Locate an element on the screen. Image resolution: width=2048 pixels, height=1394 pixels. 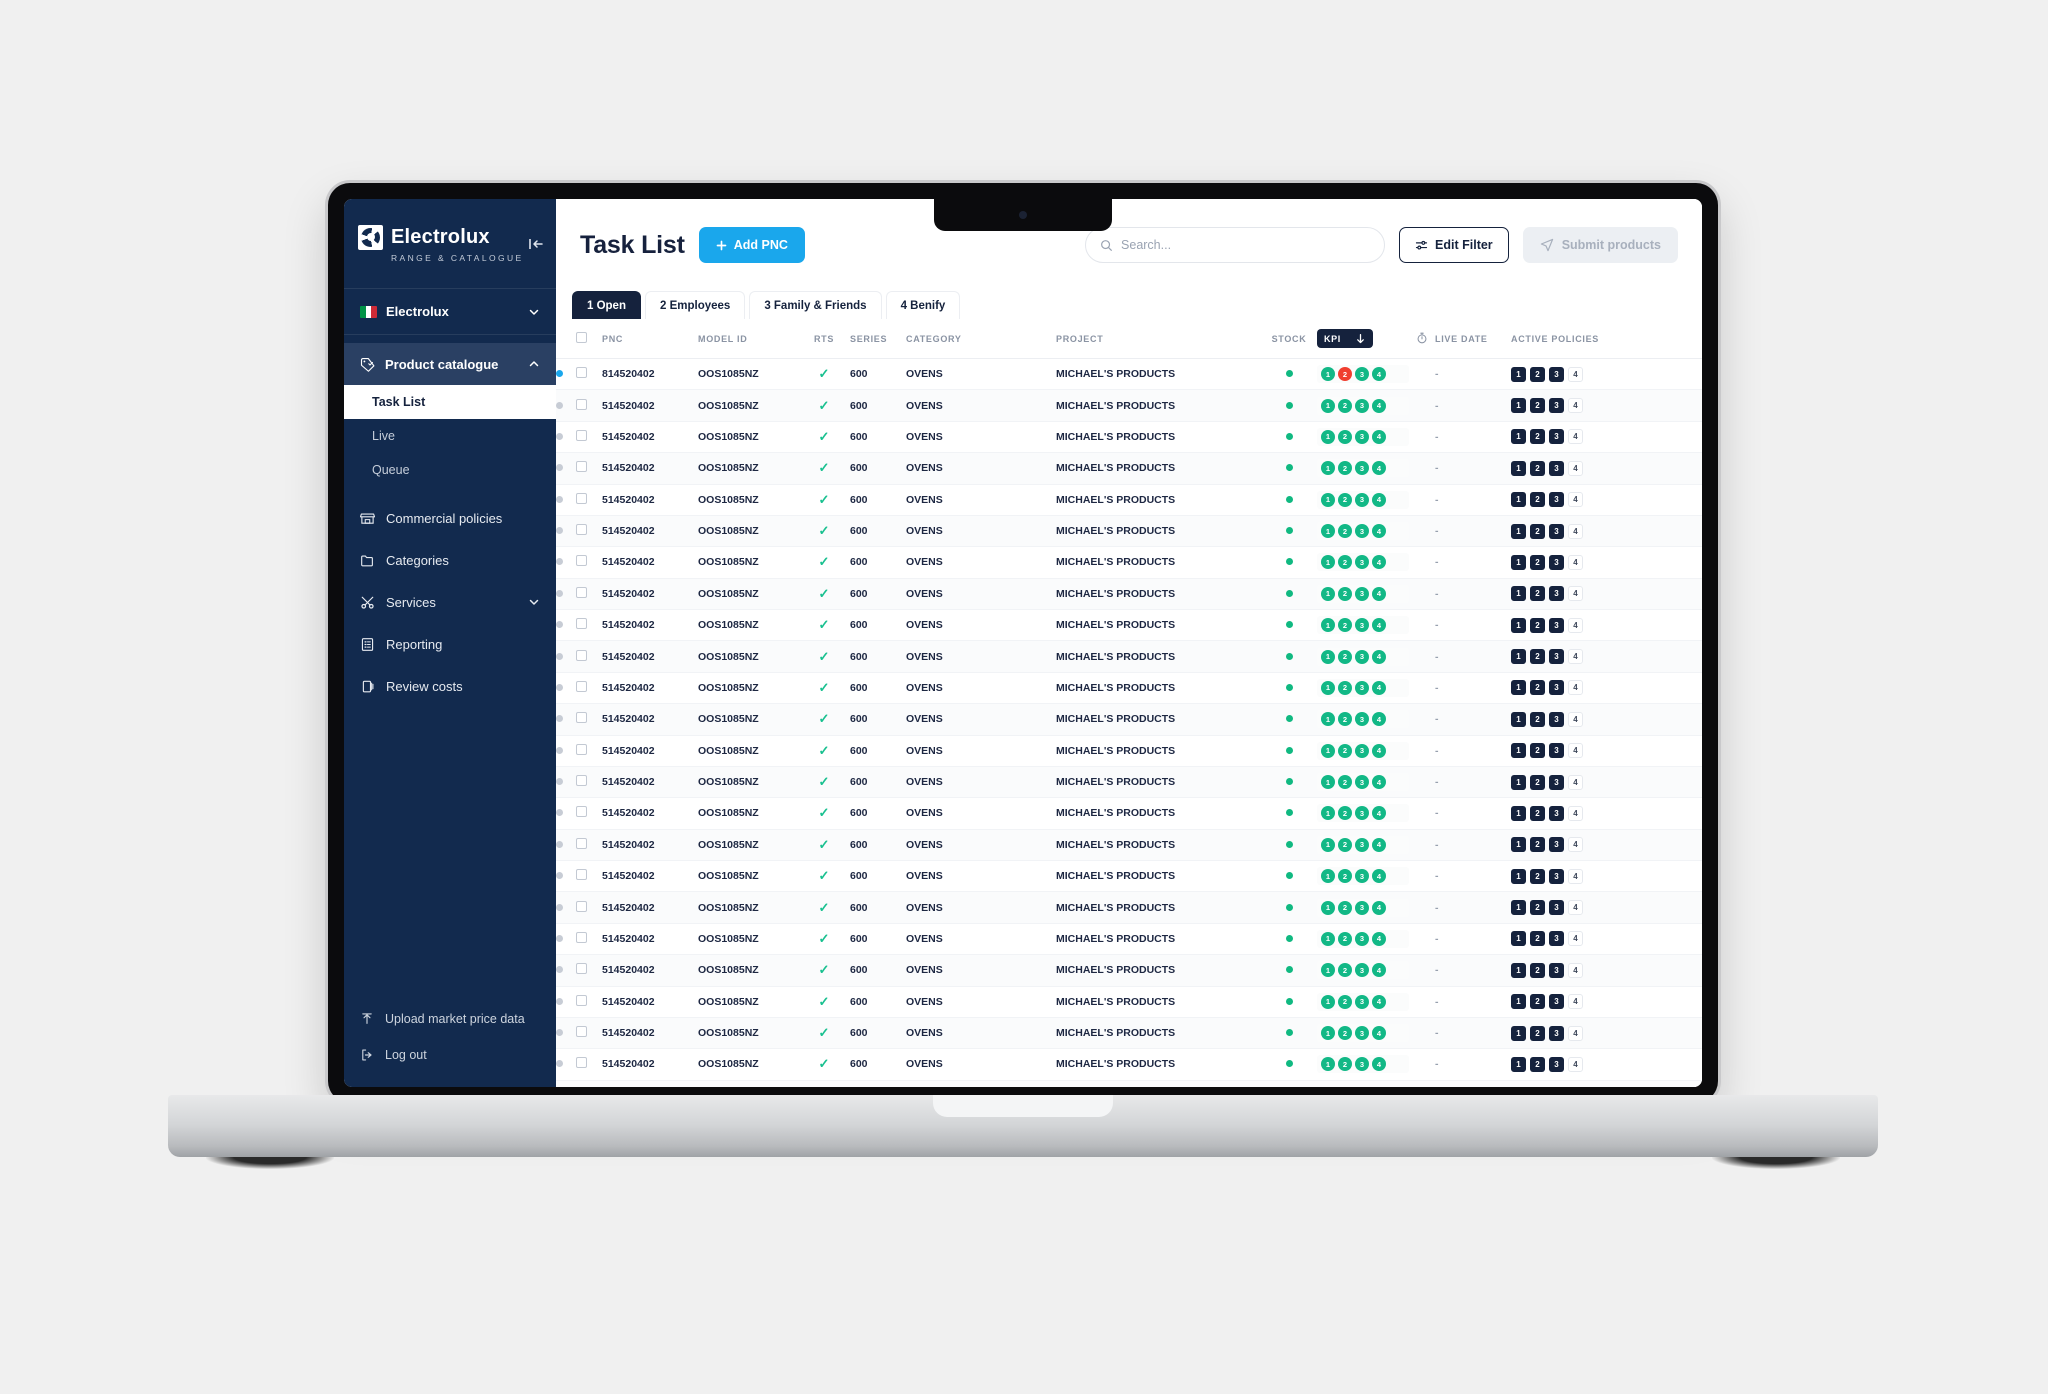
tab-employees: 2 Employees is located at coordinates (695, 305).